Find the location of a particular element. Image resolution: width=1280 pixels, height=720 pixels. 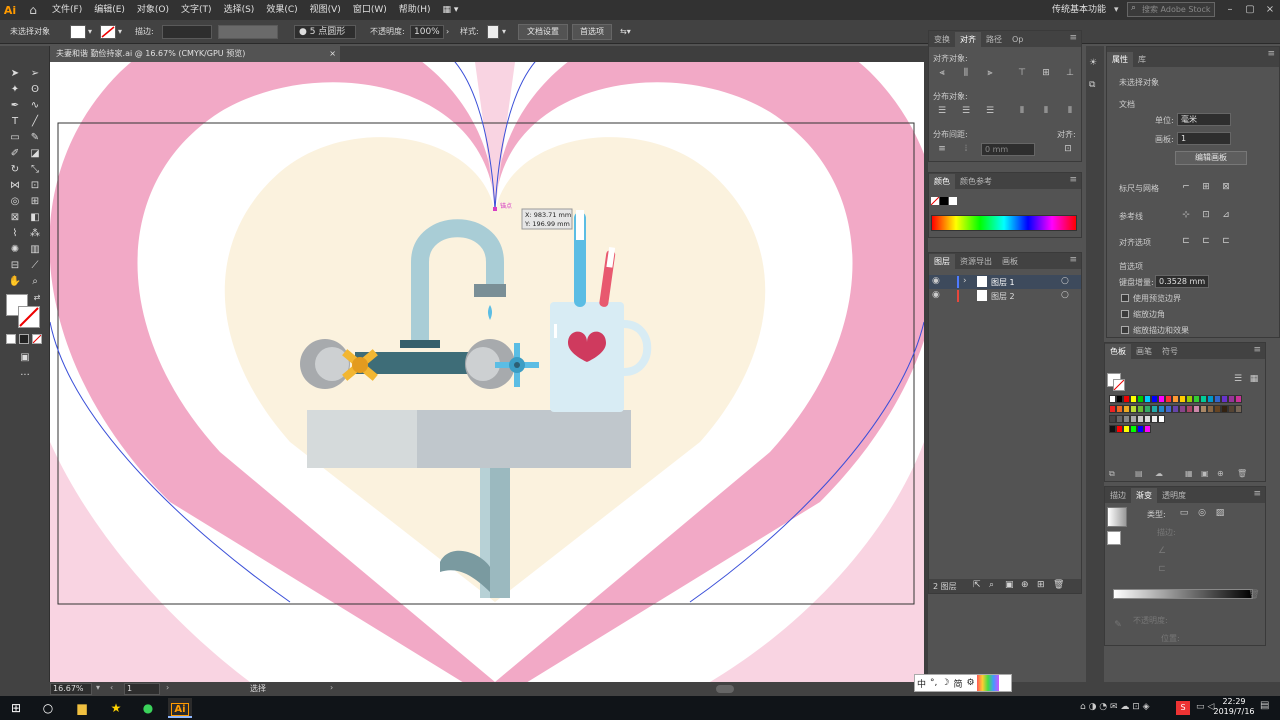

menu-view: 视图(V) is located at coordinates (325, 10).